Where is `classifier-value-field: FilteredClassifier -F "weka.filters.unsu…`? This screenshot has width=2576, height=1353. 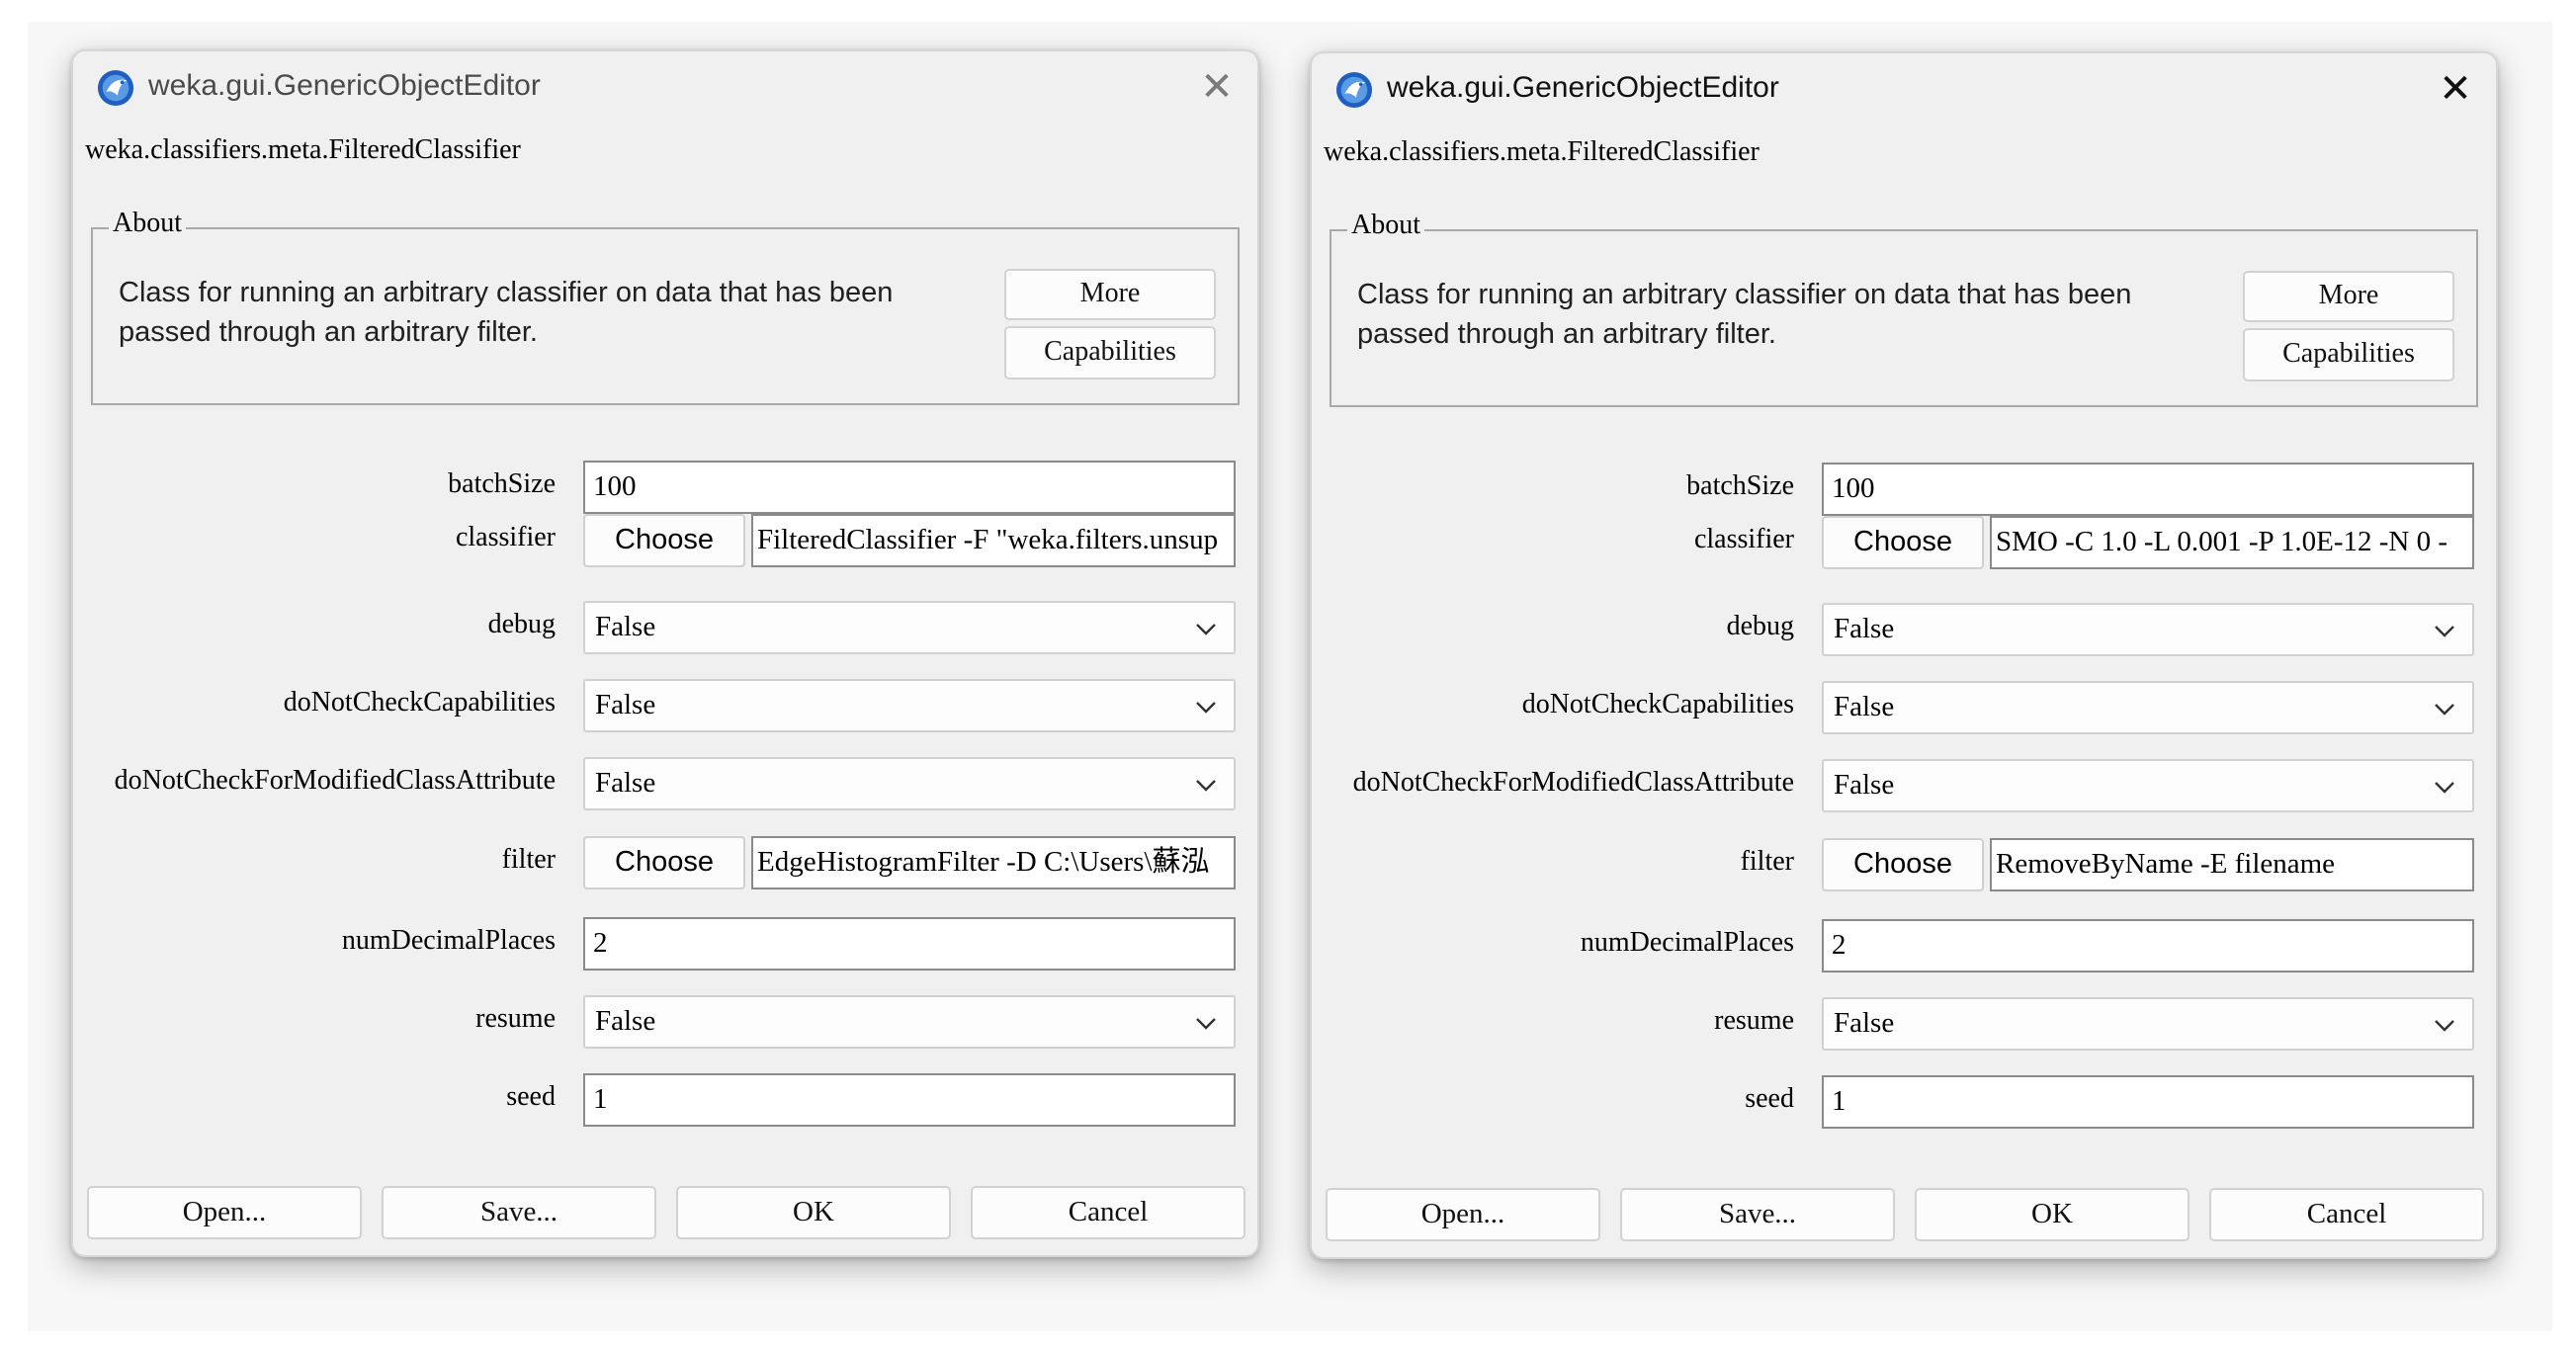 classifier-value-field: FilteredClassifier -F "weka.filters.unsu… is located at coordinates (993, 540).